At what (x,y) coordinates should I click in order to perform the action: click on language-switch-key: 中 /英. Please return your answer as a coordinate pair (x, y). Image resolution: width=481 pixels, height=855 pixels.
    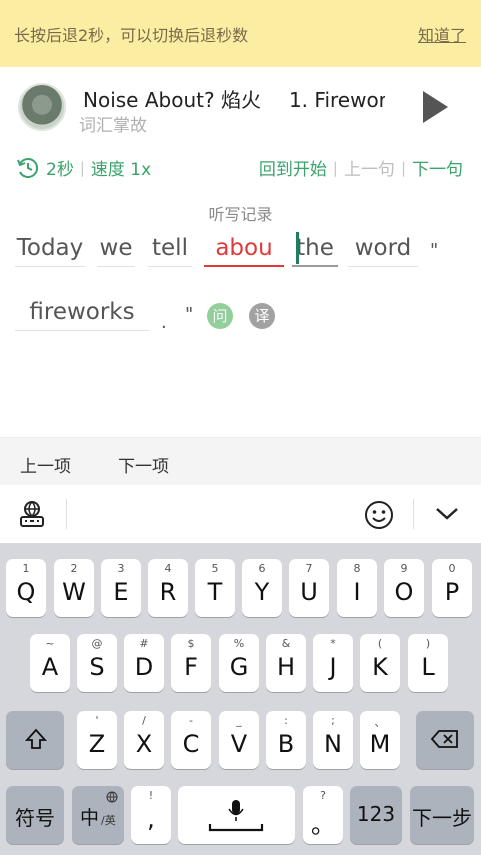
    Looking at the image, I should click on (98, 815).